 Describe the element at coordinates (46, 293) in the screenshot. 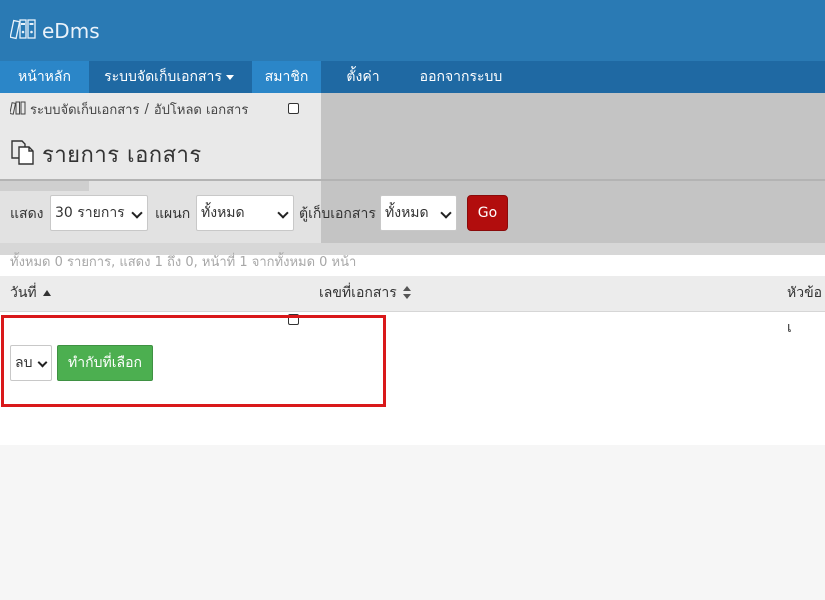

I see `sort-ascending-icon` at that location.